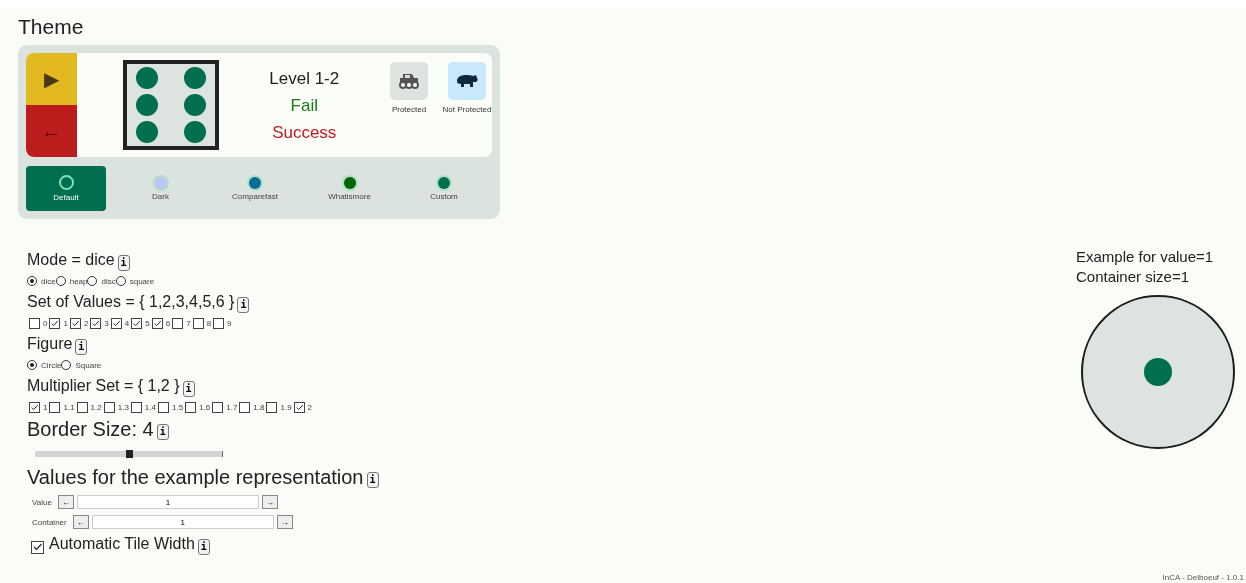  What do you see at coordinates (108, 281) in the screenshot?
I see `option-label: disc` at bounding box center [108, 281].